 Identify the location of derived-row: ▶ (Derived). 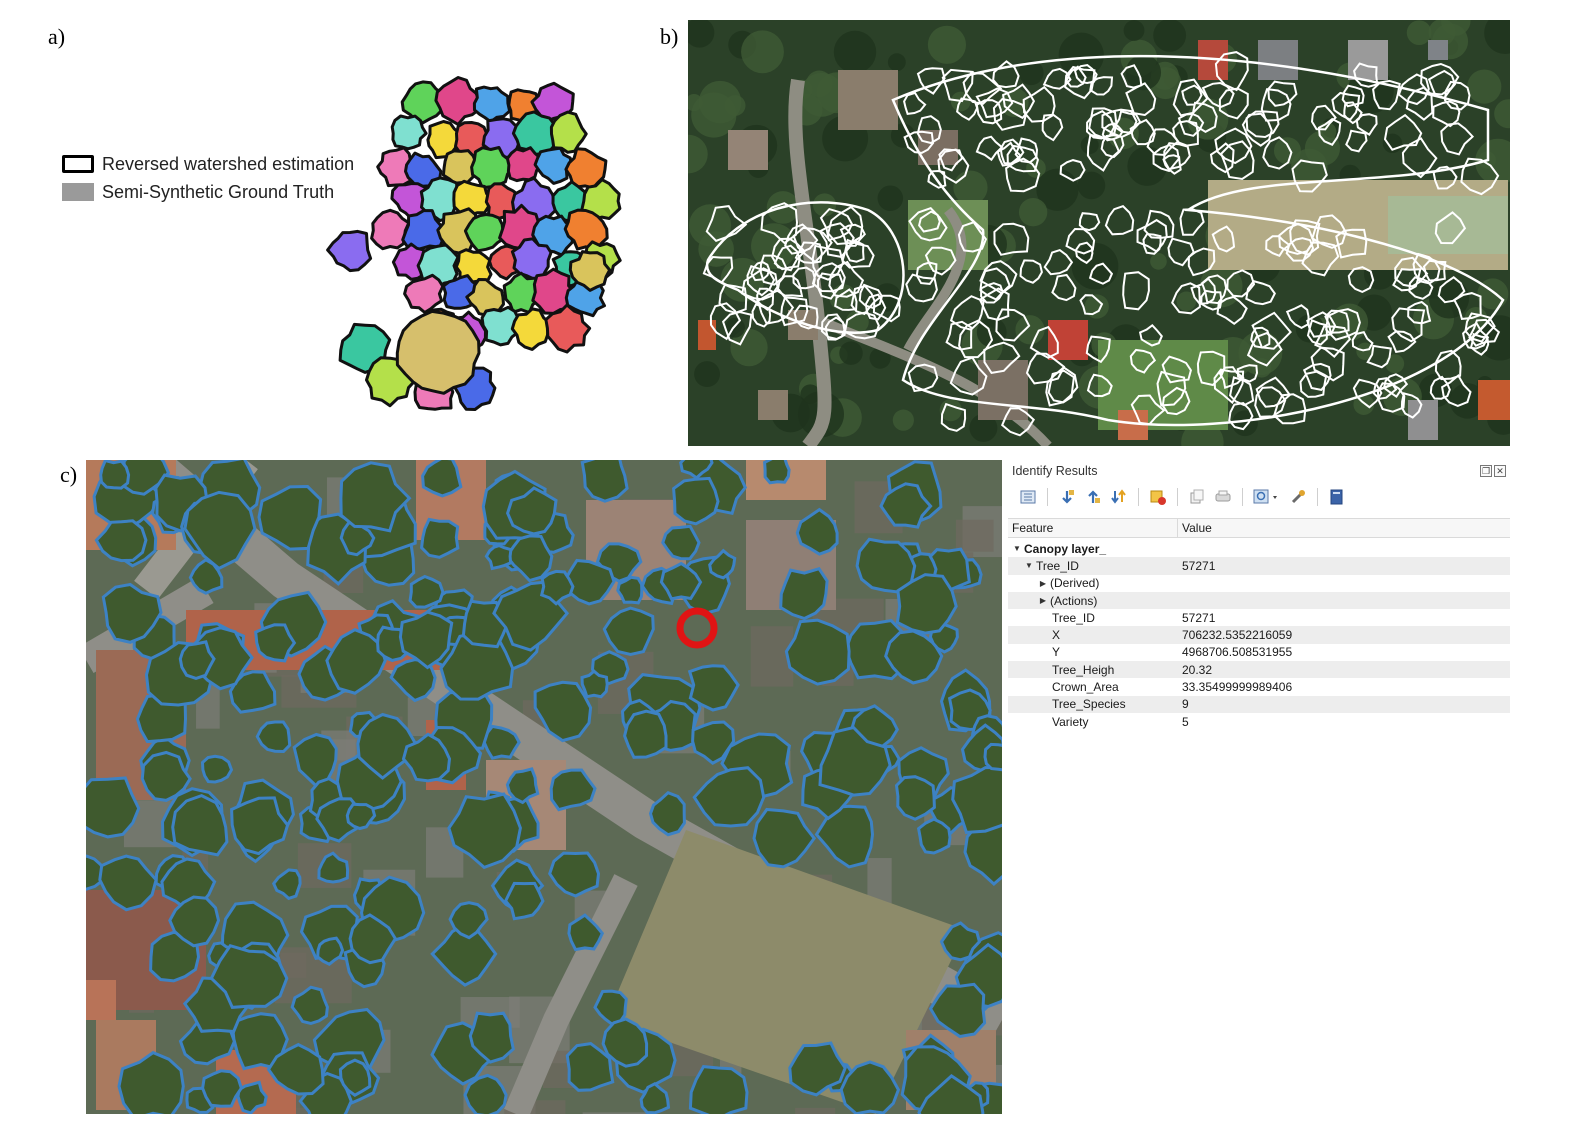
(1259, 583).